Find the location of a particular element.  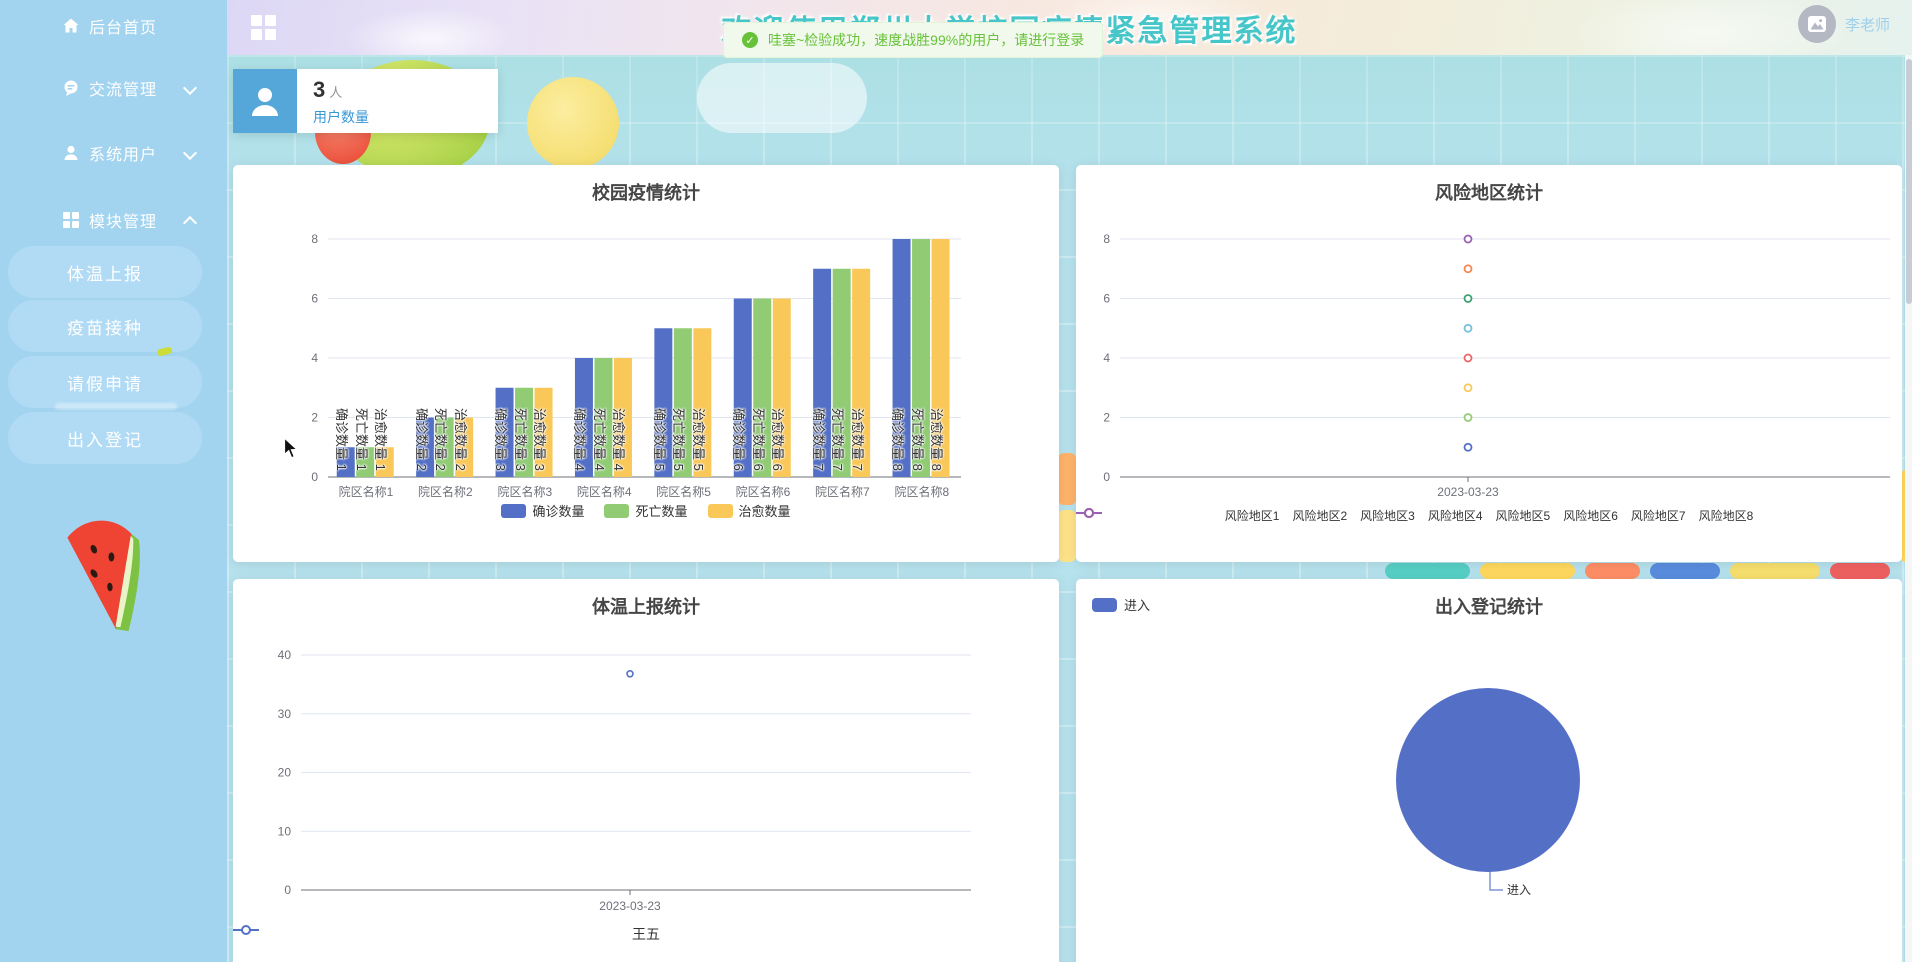

sidebar-item-label: 交流管理 is located at coordinates (123, 90).